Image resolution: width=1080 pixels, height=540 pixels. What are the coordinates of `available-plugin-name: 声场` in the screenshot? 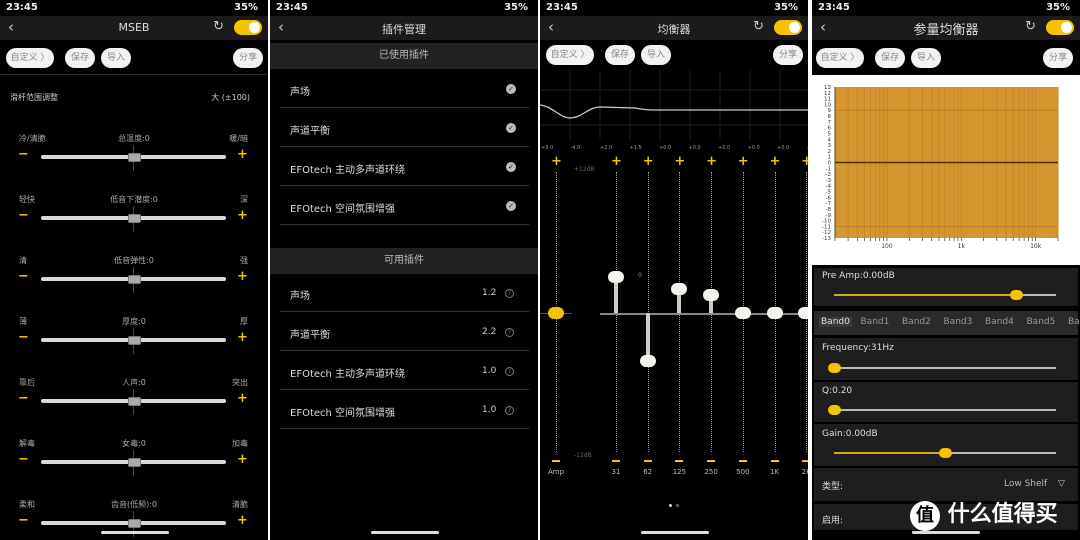 It's located at (300, 294).